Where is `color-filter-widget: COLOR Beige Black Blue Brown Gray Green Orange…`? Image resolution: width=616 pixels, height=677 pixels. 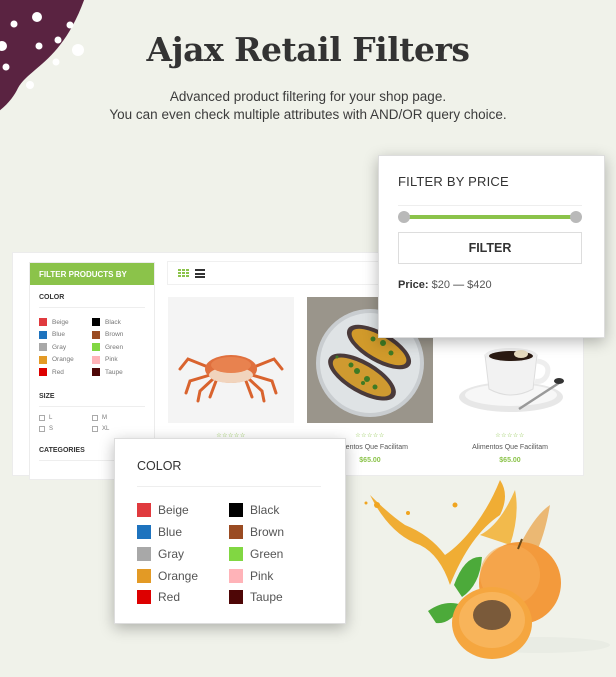 color-filter-widget: COLOR Beige Black Blue Brown Gray Green Orange… is located at coordinates (230, 531).